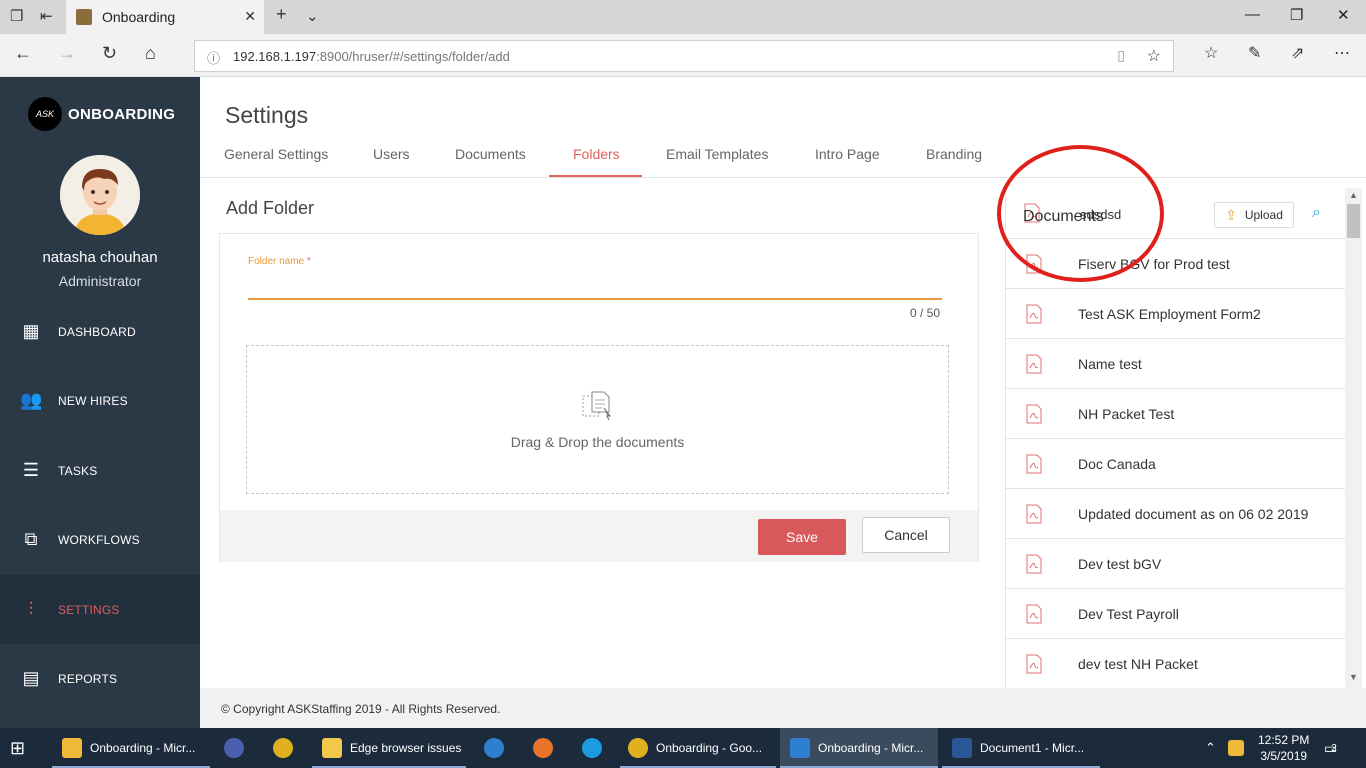  What do you see at coordinates (287, 748) in the screenshot?
I see `taskbar-item-chrome` at bounding box center [287, 748].